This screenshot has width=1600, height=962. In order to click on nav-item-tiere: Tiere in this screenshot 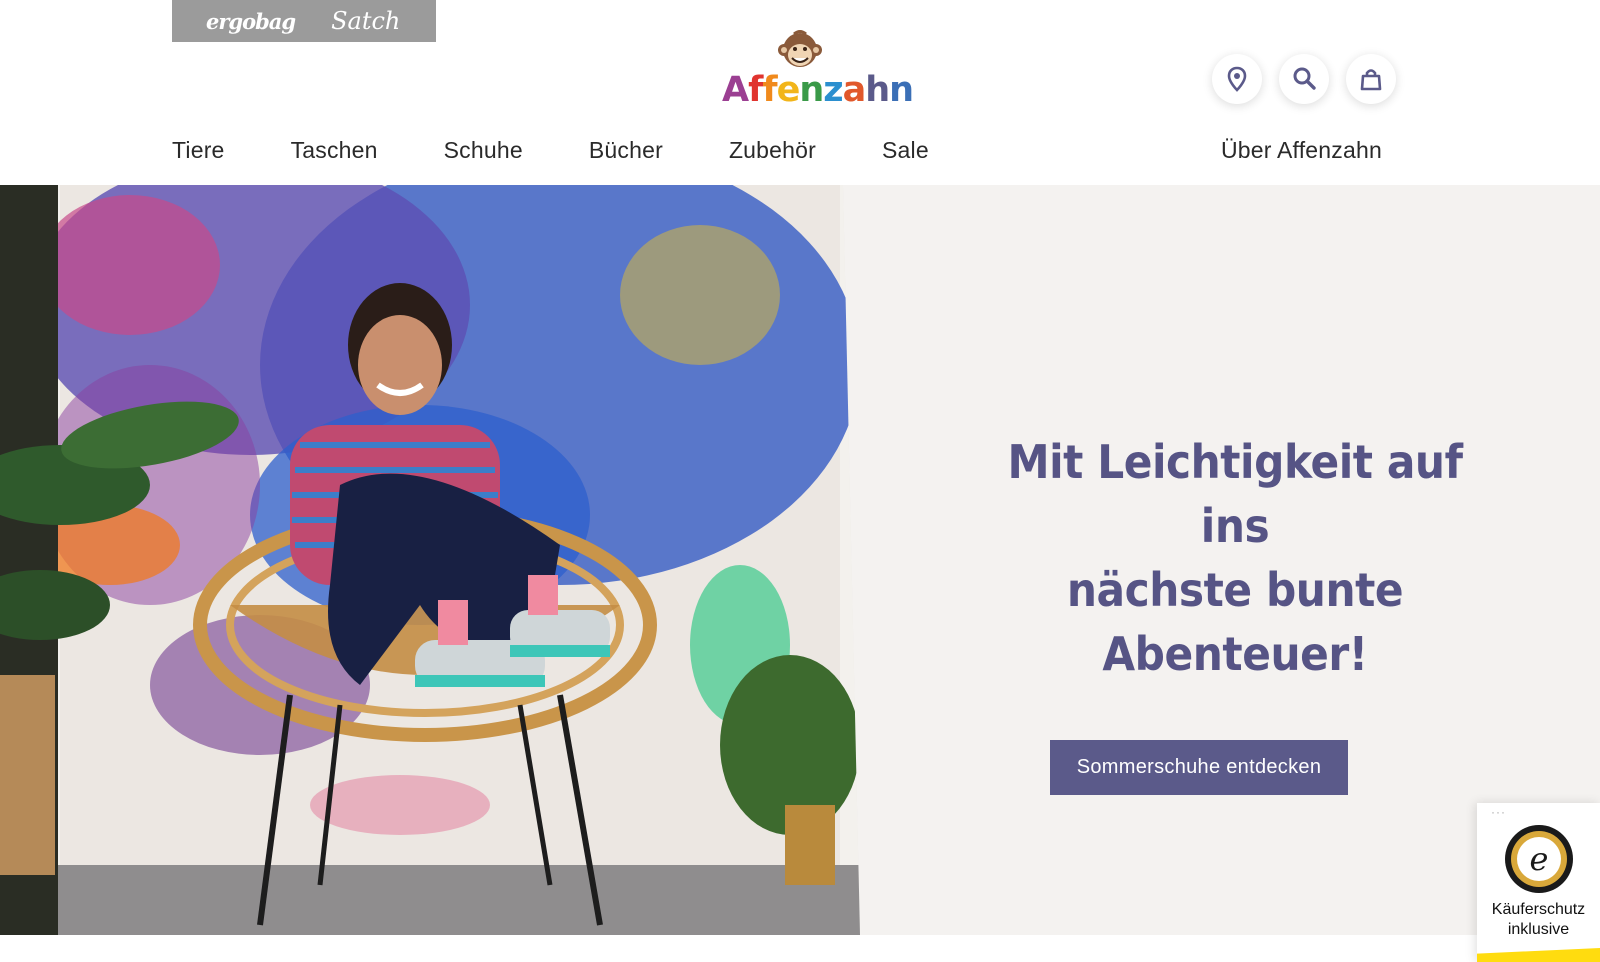, I will do `click(198, 154)`.